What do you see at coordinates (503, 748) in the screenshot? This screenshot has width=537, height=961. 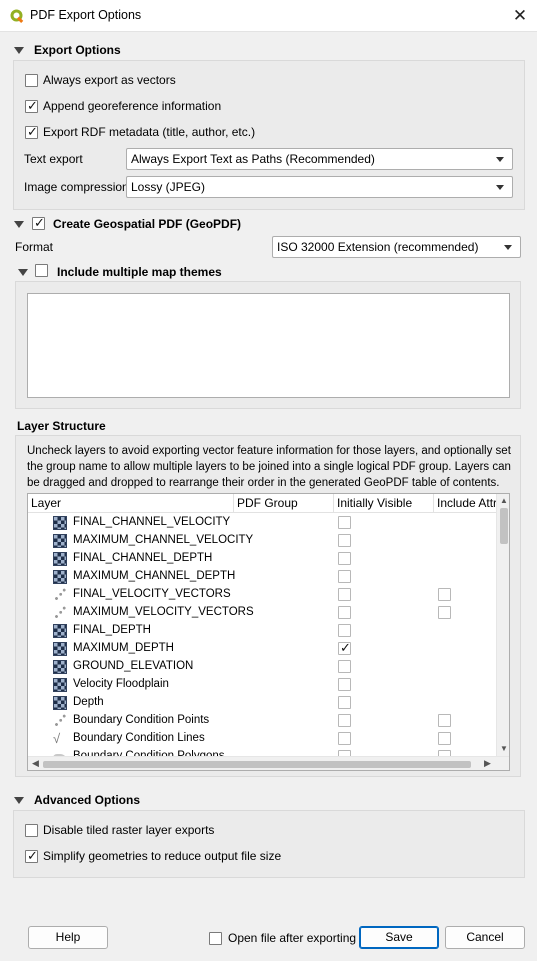 I see `scroll-down-icon: ▼` at bounding box center [503, 748].